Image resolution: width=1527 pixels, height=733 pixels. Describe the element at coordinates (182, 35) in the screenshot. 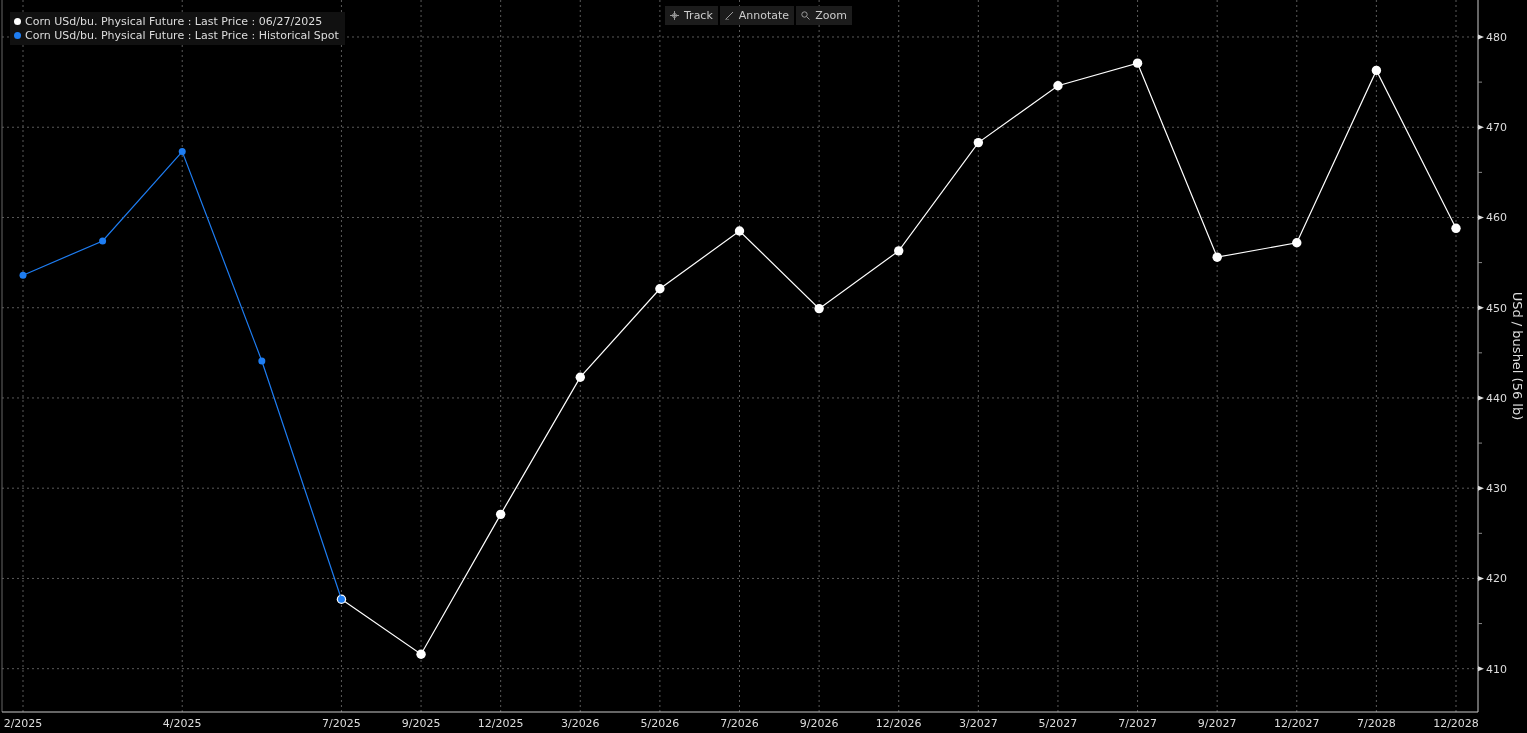

I see `legend-label: Corn USd/bu. Physical Future : Last Price : Historical Spot` at that location.